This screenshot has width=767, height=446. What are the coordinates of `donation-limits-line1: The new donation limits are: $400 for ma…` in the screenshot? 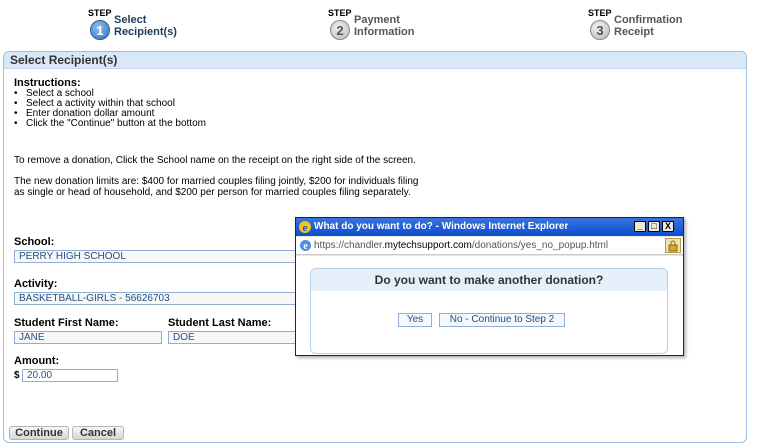 It's located at (216, 181).